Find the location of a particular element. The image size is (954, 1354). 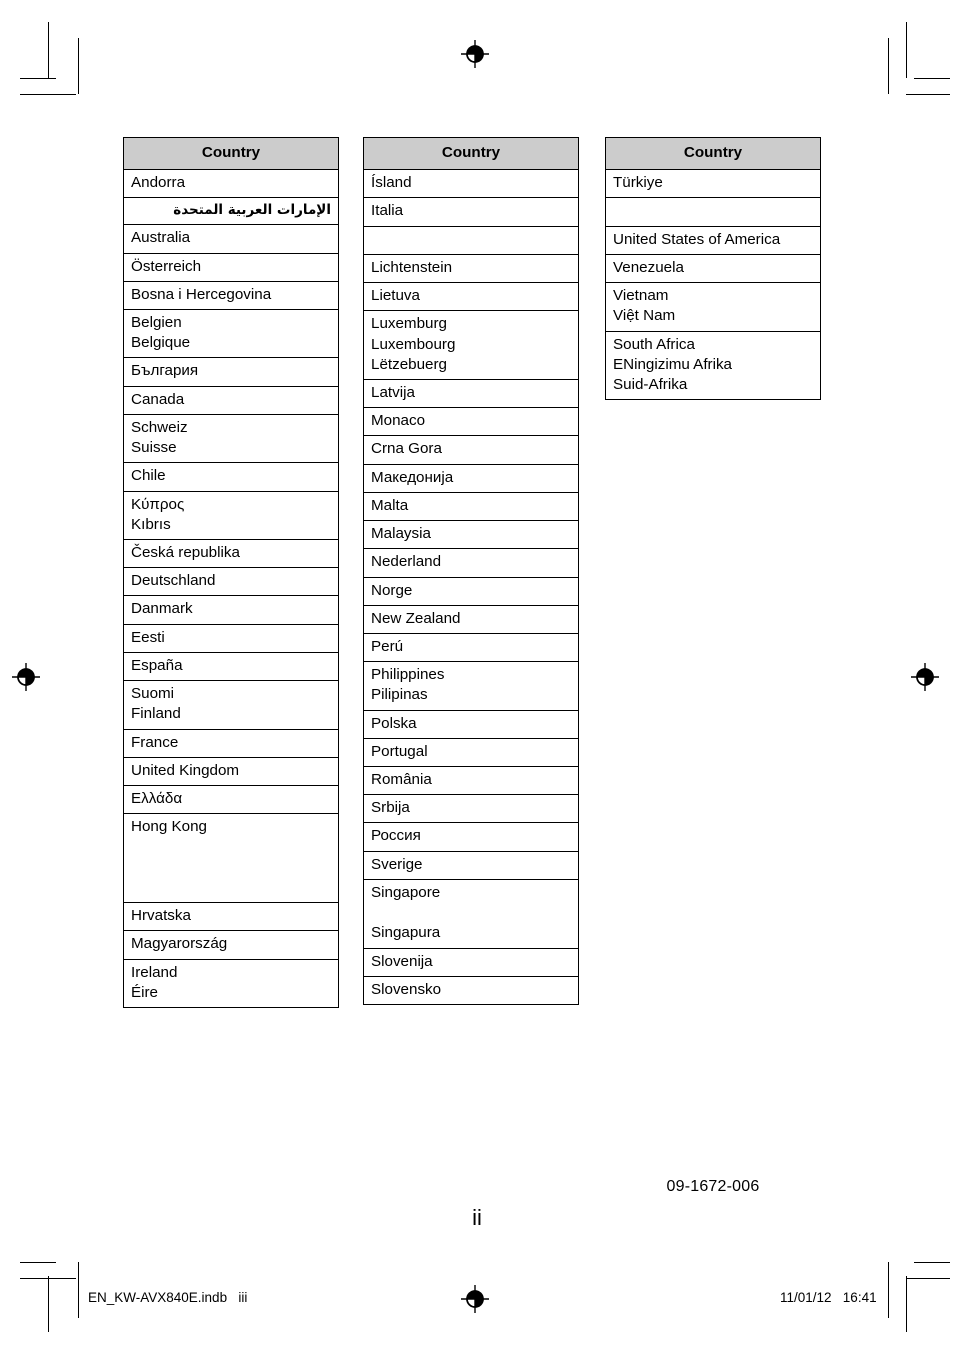

country-name-line: Lëtzebuerg is located at coordinates (409, 364).